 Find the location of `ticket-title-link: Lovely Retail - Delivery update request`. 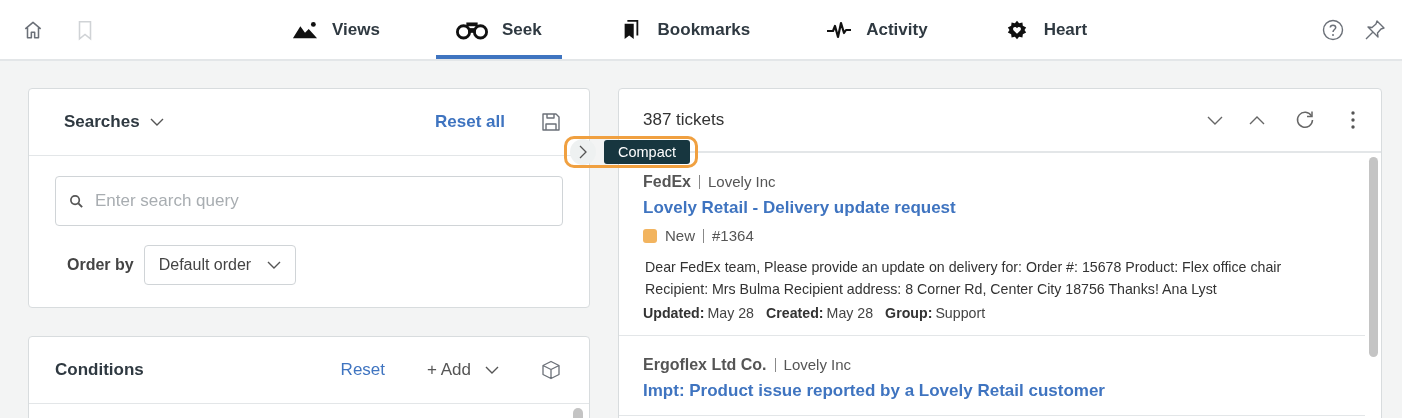

ticket-title-link: Lovely Retail - Delivery update request is located at coordinates (994, 208).